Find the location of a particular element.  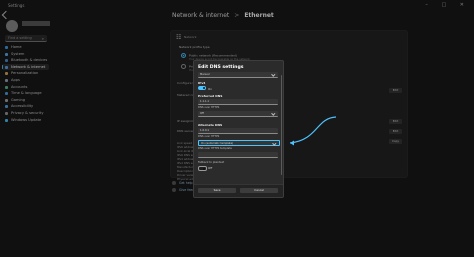

annotation-arrow-line is located at coordinates (313, 130).